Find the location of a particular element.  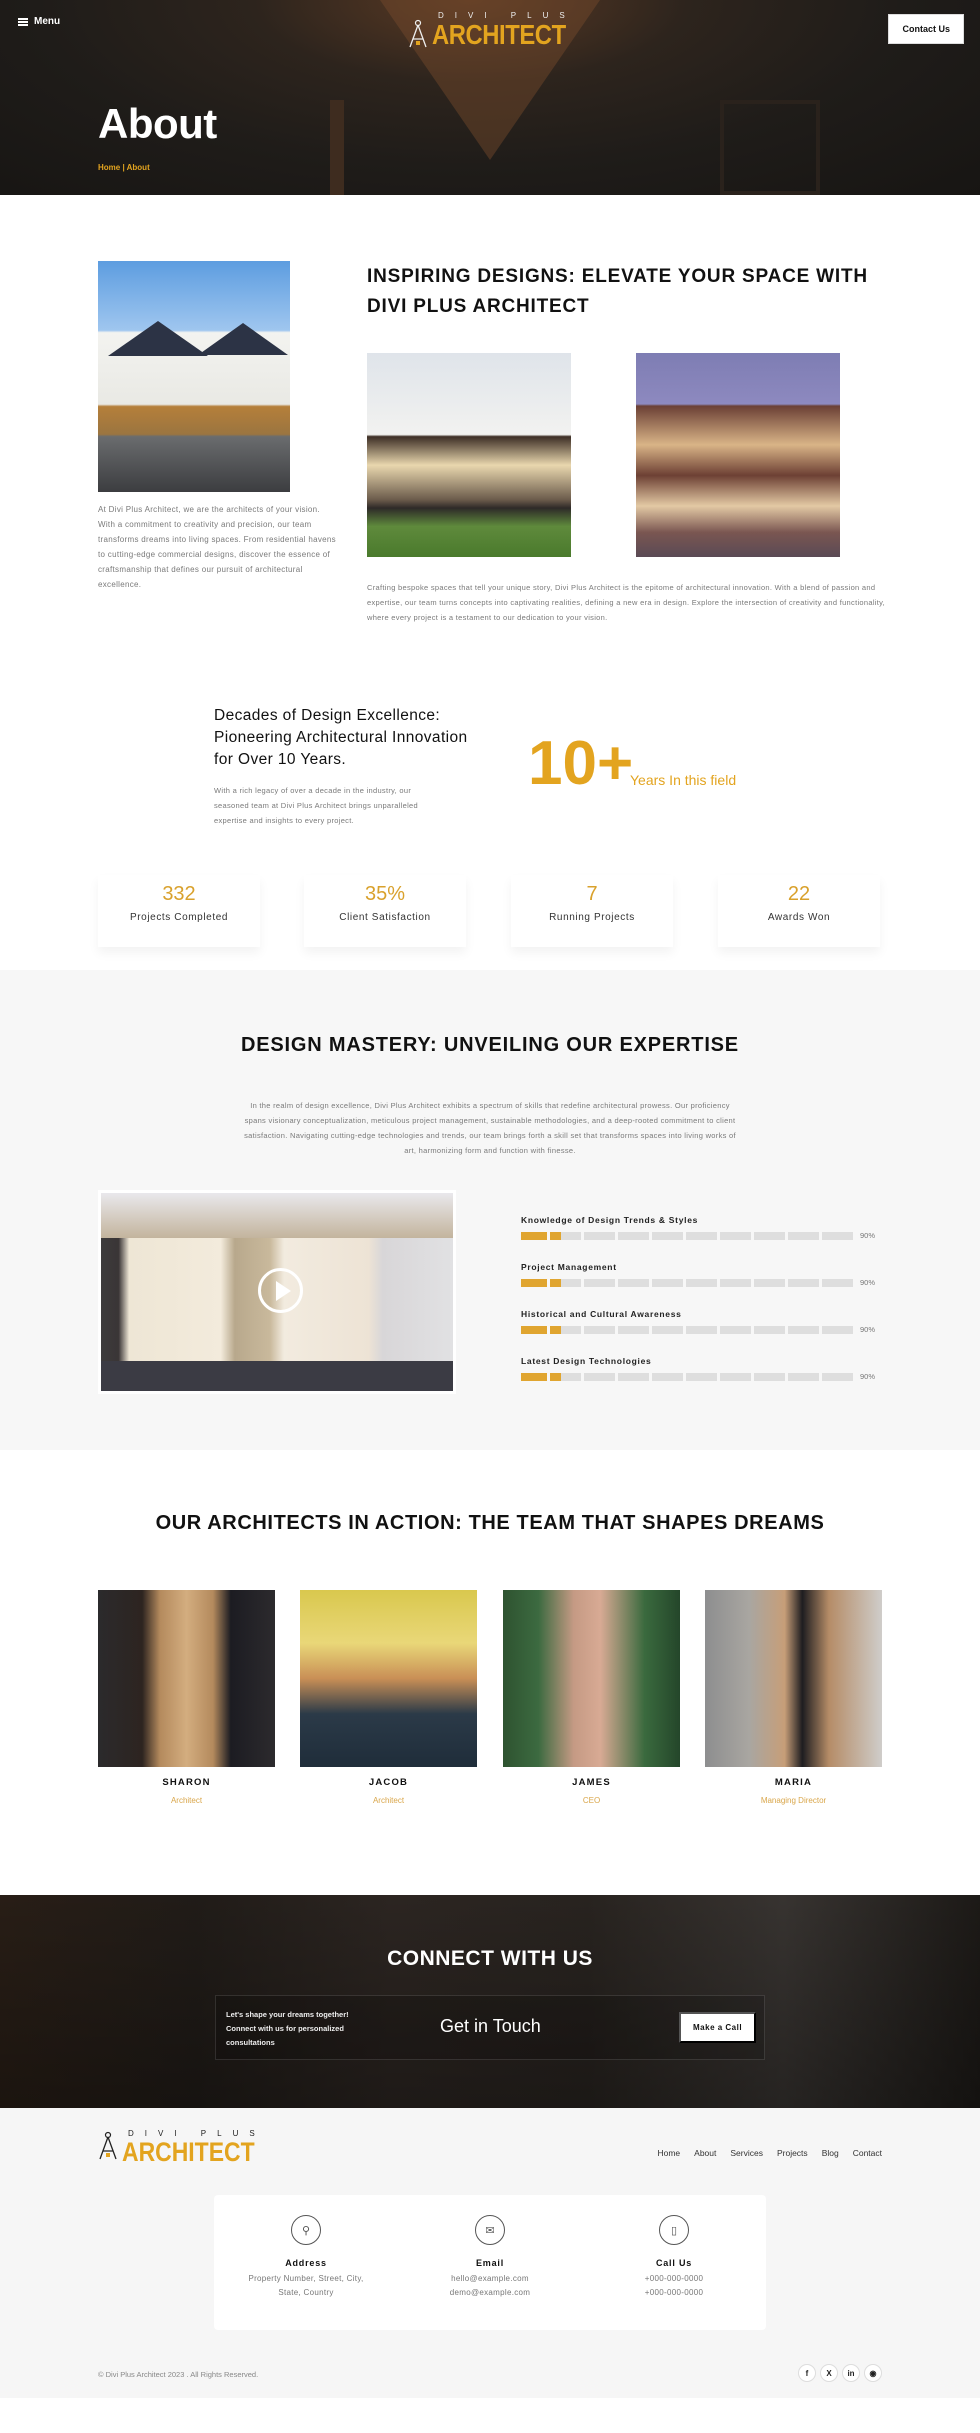

logo-main-text: ARCHITECT is located at coordinates (188, 2152).